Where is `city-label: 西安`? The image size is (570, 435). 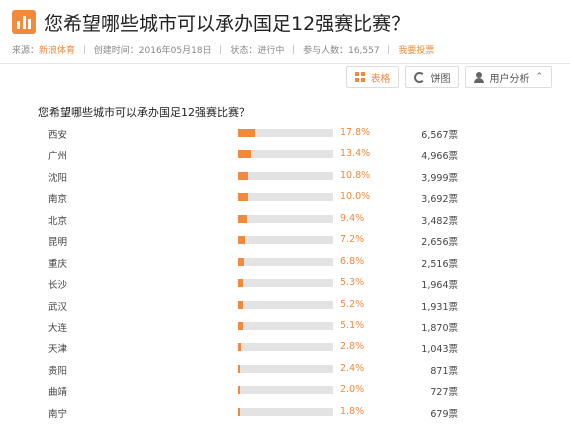
city-label: 西安 is located at coordinates (58, 135).